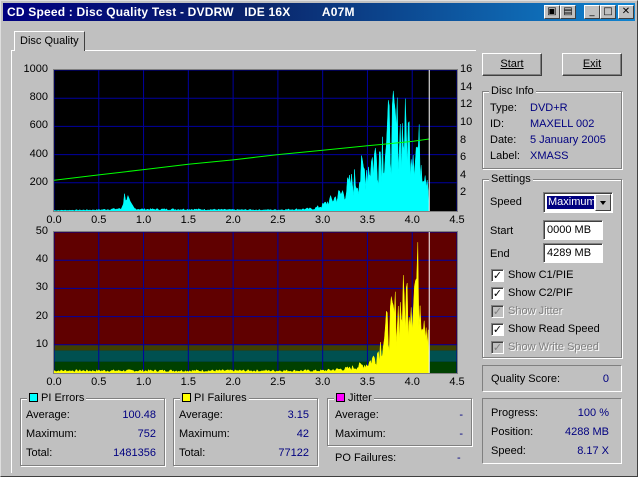  I want to click on y-tick-label: 1000, so click(35, 69).